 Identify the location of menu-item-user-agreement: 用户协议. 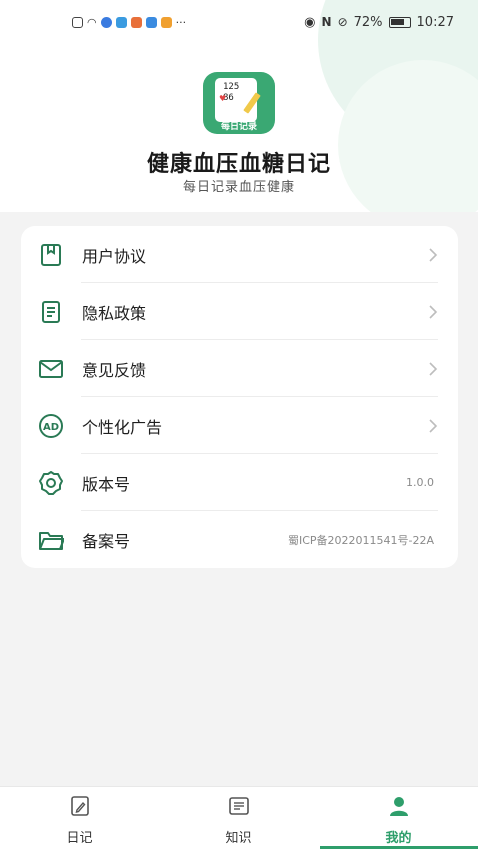
(239, 254).